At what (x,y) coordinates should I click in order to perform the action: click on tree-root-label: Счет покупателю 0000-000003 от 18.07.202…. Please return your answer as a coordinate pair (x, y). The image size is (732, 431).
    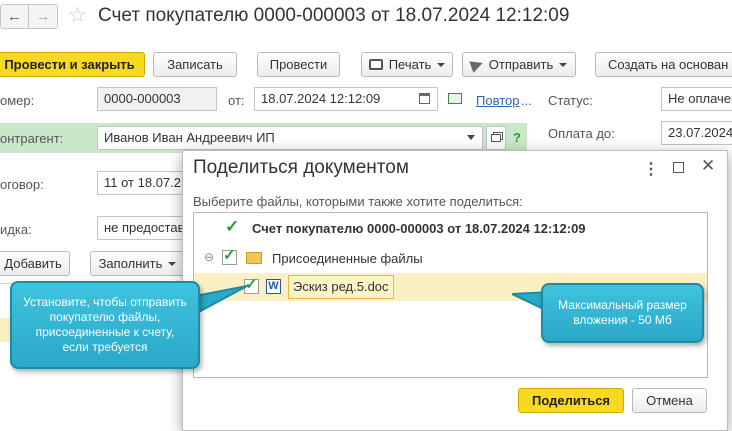
    Looking at the image, I should click on (419, 228).